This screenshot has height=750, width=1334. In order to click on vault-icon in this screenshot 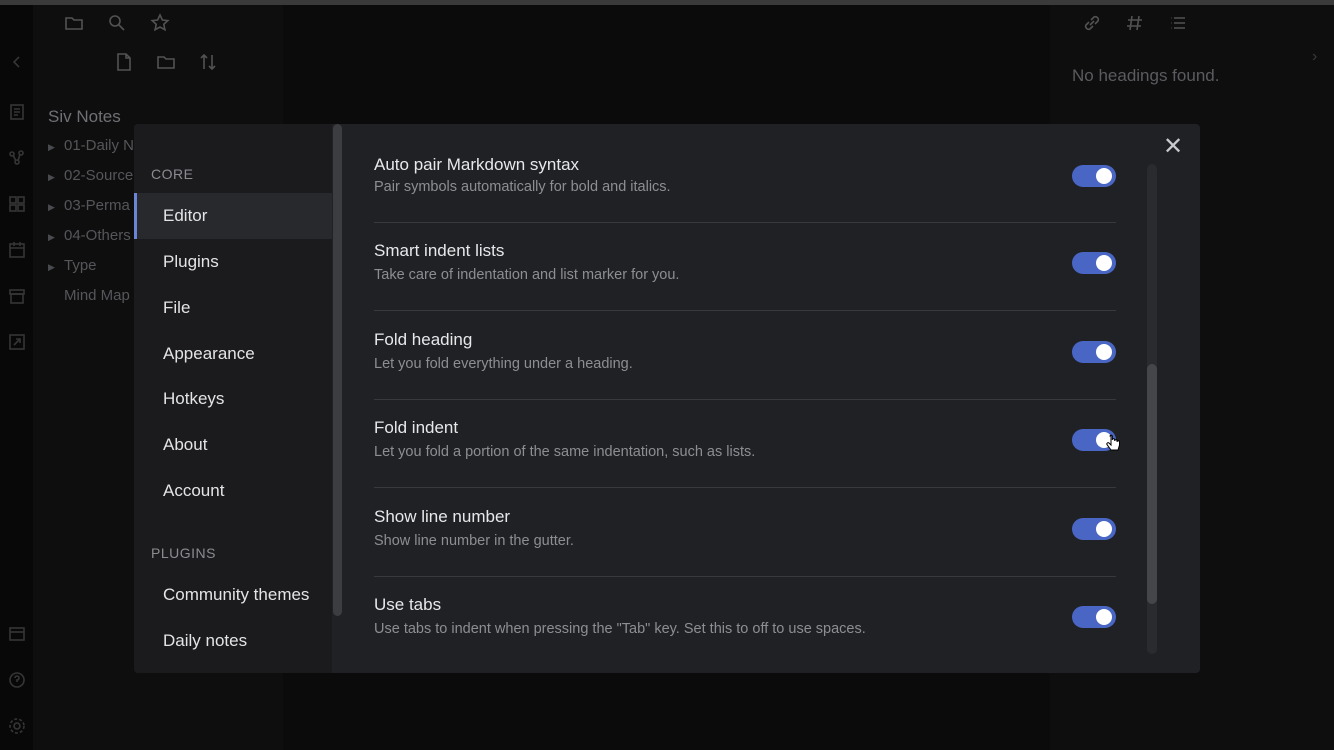, I will do `click(17, 634)`.